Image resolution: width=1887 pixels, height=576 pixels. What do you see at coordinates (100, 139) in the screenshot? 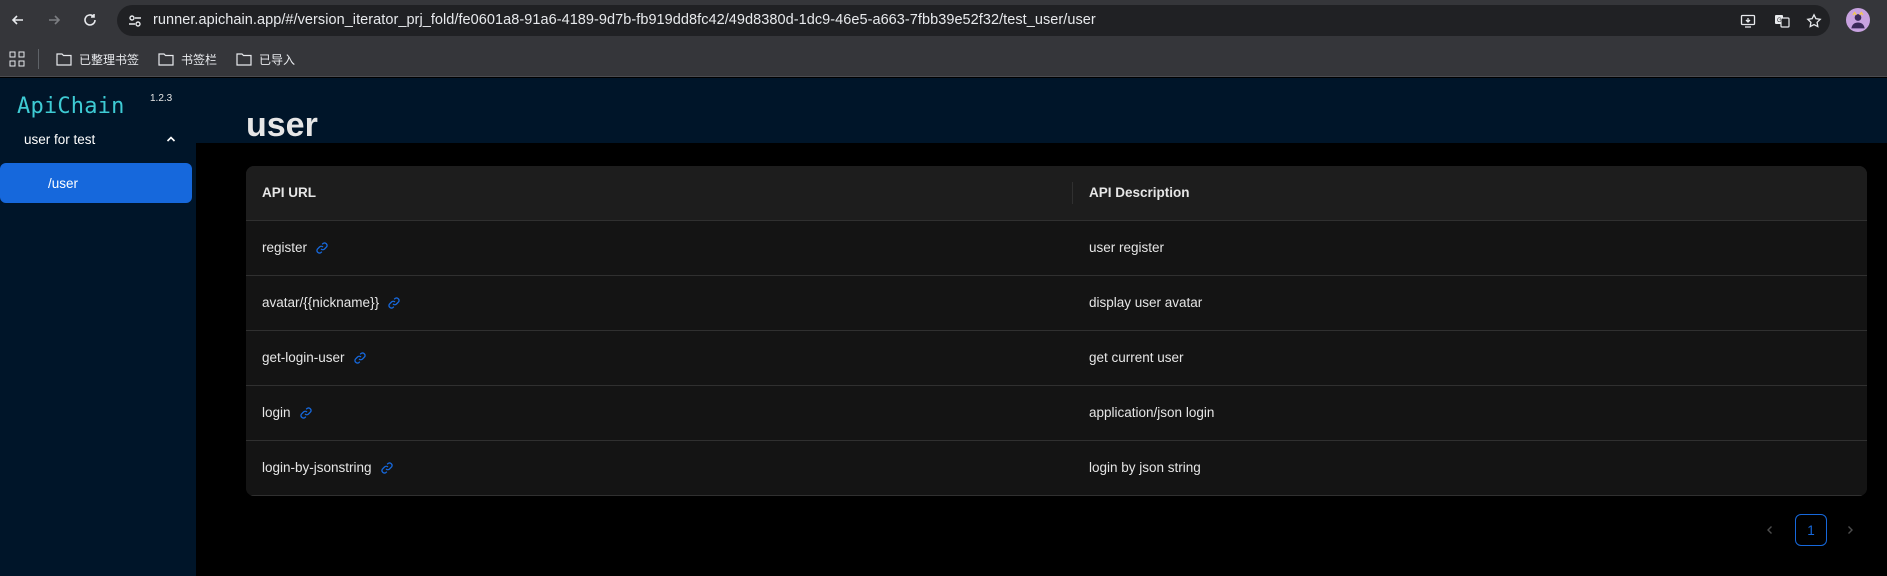
I see `sidebar-group-user-for-test: user for test` at bounding box center [100, 139].